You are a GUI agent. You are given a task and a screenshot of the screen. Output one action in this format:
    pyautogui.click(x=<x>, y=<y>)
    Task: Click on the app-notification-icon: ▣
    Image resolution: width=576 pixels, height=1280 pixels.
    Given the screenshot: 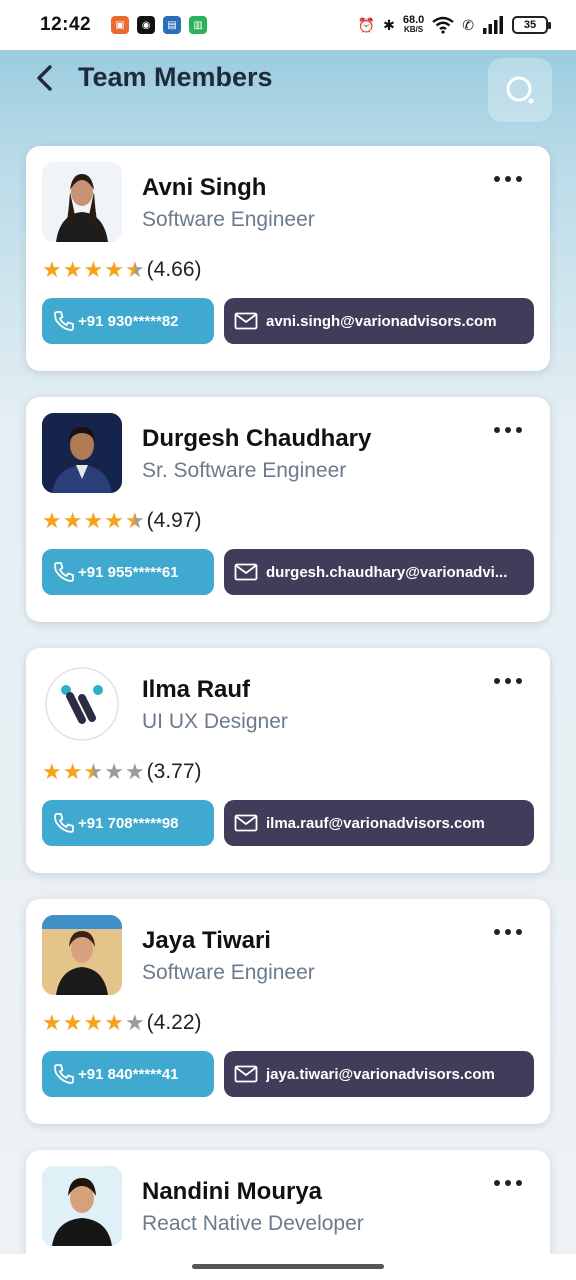 What is the action you would take?
    pyautogui.click(x=120, y=25)
    